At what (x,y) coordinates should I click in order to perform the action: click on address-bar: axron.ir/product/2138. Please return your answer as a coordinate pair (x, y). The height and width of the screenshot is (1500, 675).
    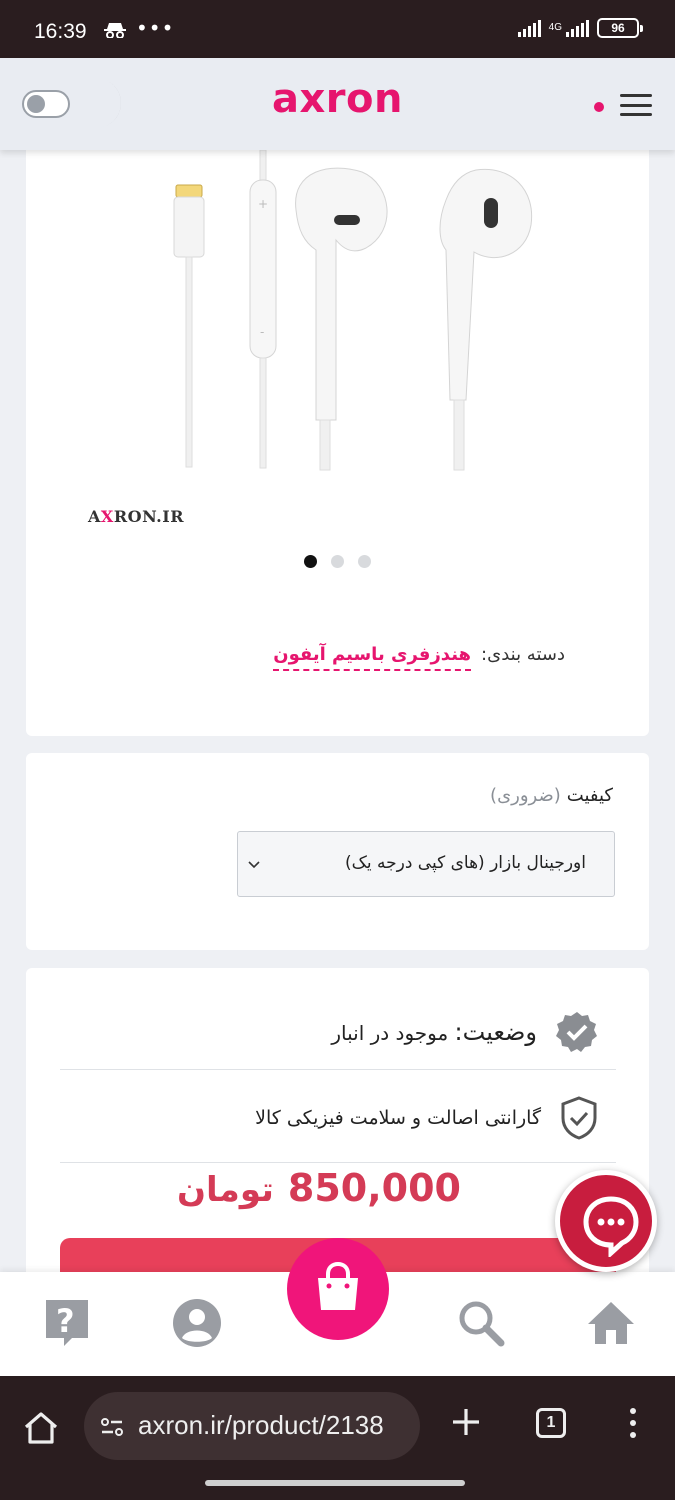
    Looking at the image, I should click on (252, 1426).